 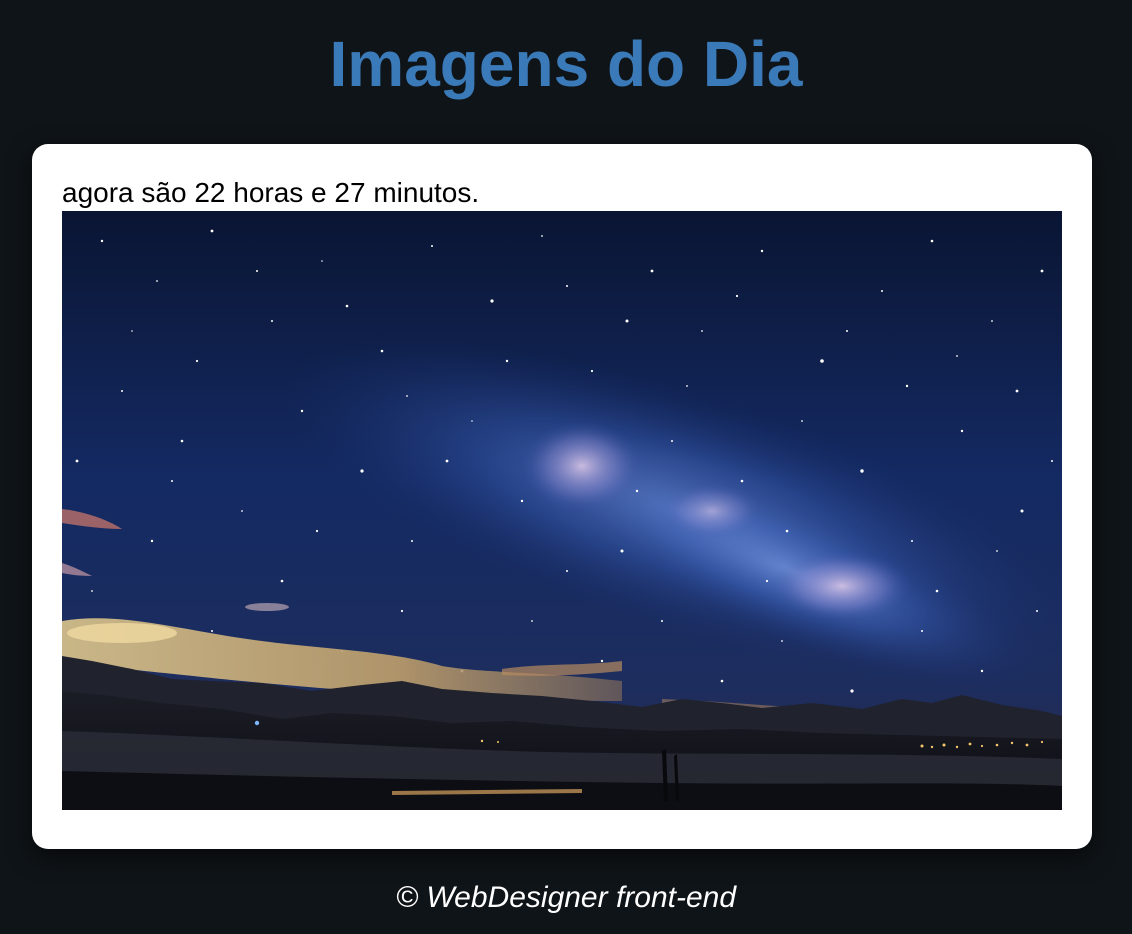 I want to click on page-title: Imagens do Dia, so click(x=566, y=64).